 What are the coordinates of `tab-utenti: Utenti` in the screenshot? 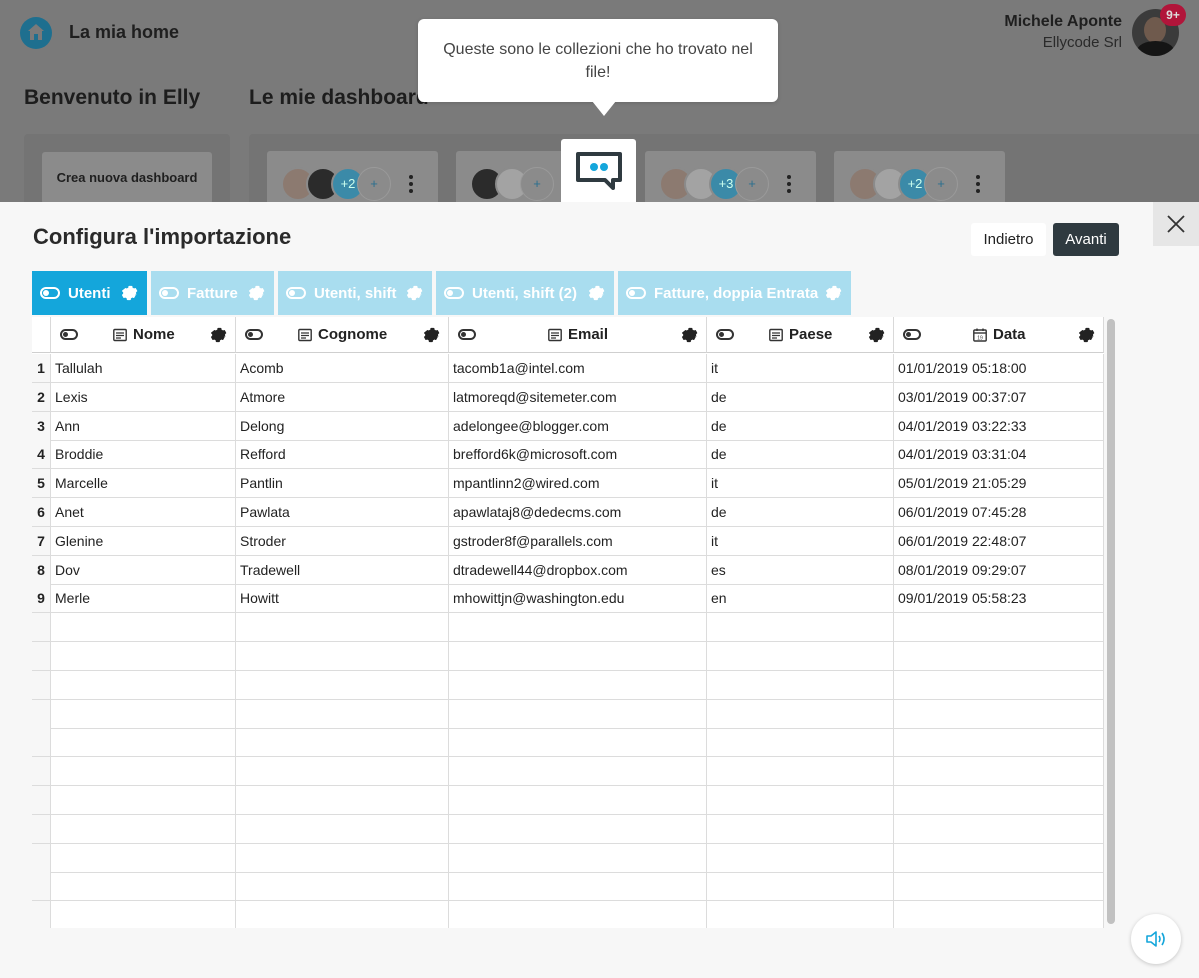 It's located at (89, 293).